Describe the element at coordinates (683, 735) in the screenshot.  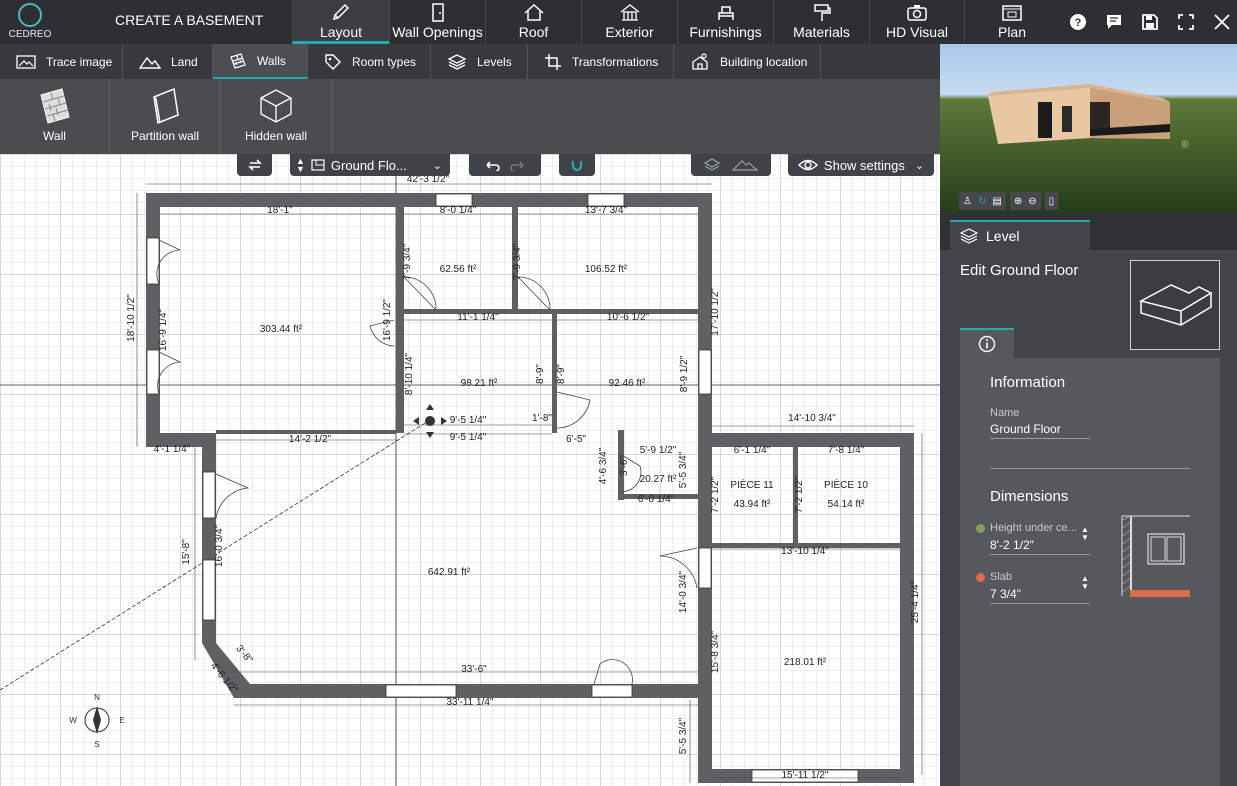
I see `dim-label: 5'-5 3/4"` at that location.